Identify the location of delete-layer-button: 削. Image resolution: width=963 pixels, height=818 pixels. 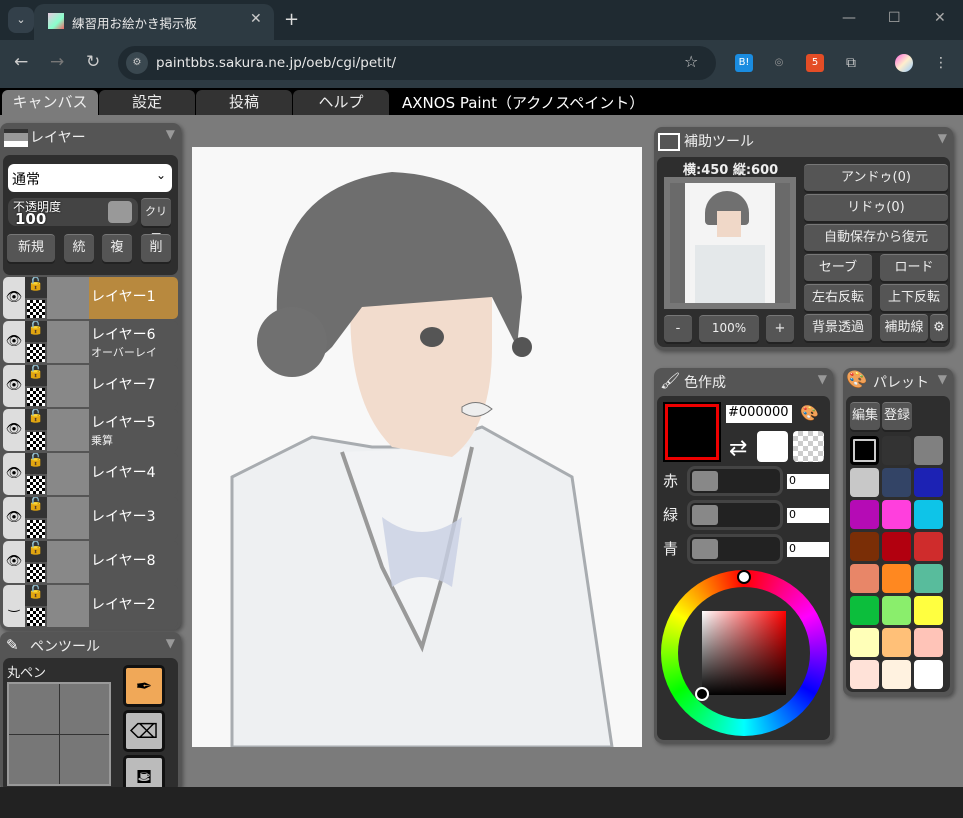
(156, 248).